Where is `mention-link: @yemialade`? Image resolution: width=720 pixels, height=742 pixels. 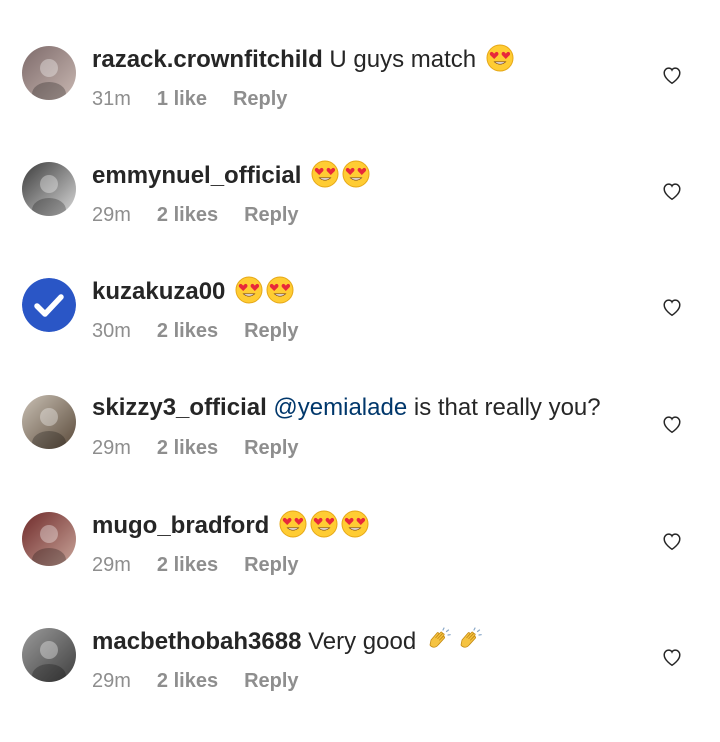 mention-link: @yemialade is located at coordinates (340, 407).